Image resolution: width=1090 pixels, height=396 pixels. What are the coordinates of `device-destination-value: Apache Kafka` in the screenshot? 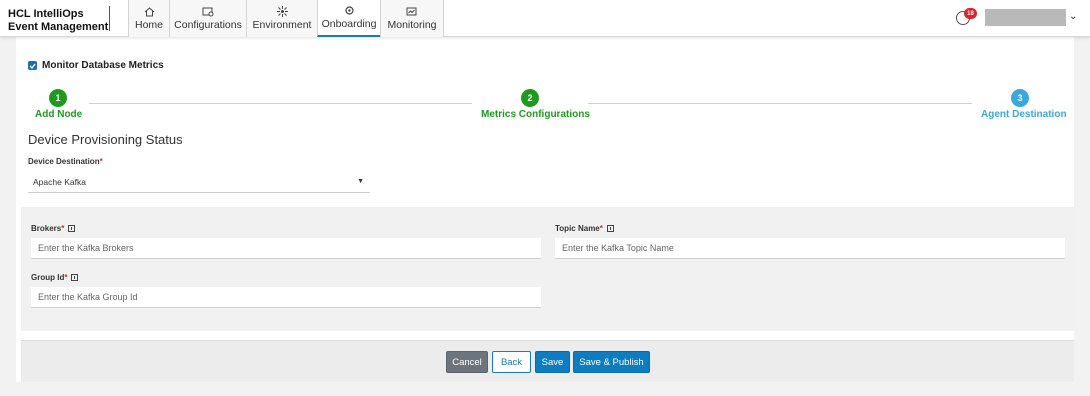 It's located at (59, 182).